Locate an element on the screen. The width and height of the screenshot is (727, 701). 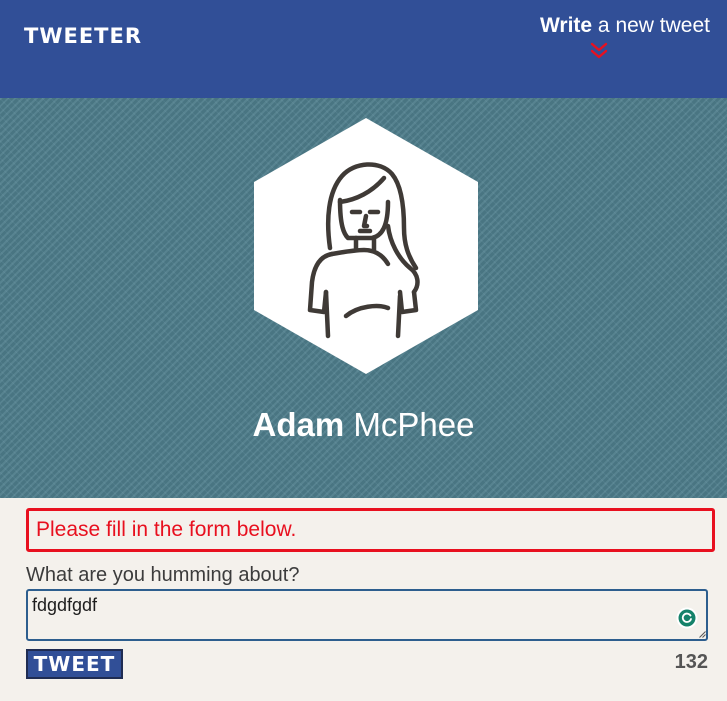
write-new-tweet-label: Write a new tweet is located at coordinates (625, 26).